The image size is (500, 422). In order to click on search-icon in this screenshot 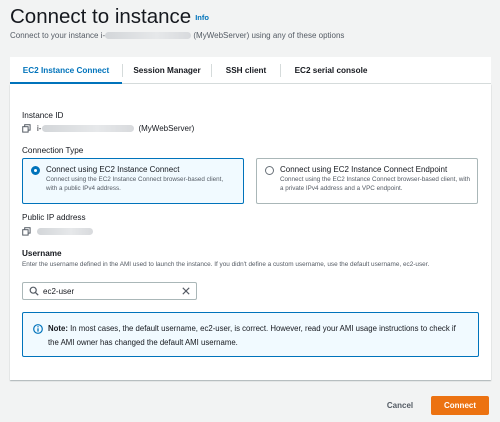, I will do `click(34, 291)`.